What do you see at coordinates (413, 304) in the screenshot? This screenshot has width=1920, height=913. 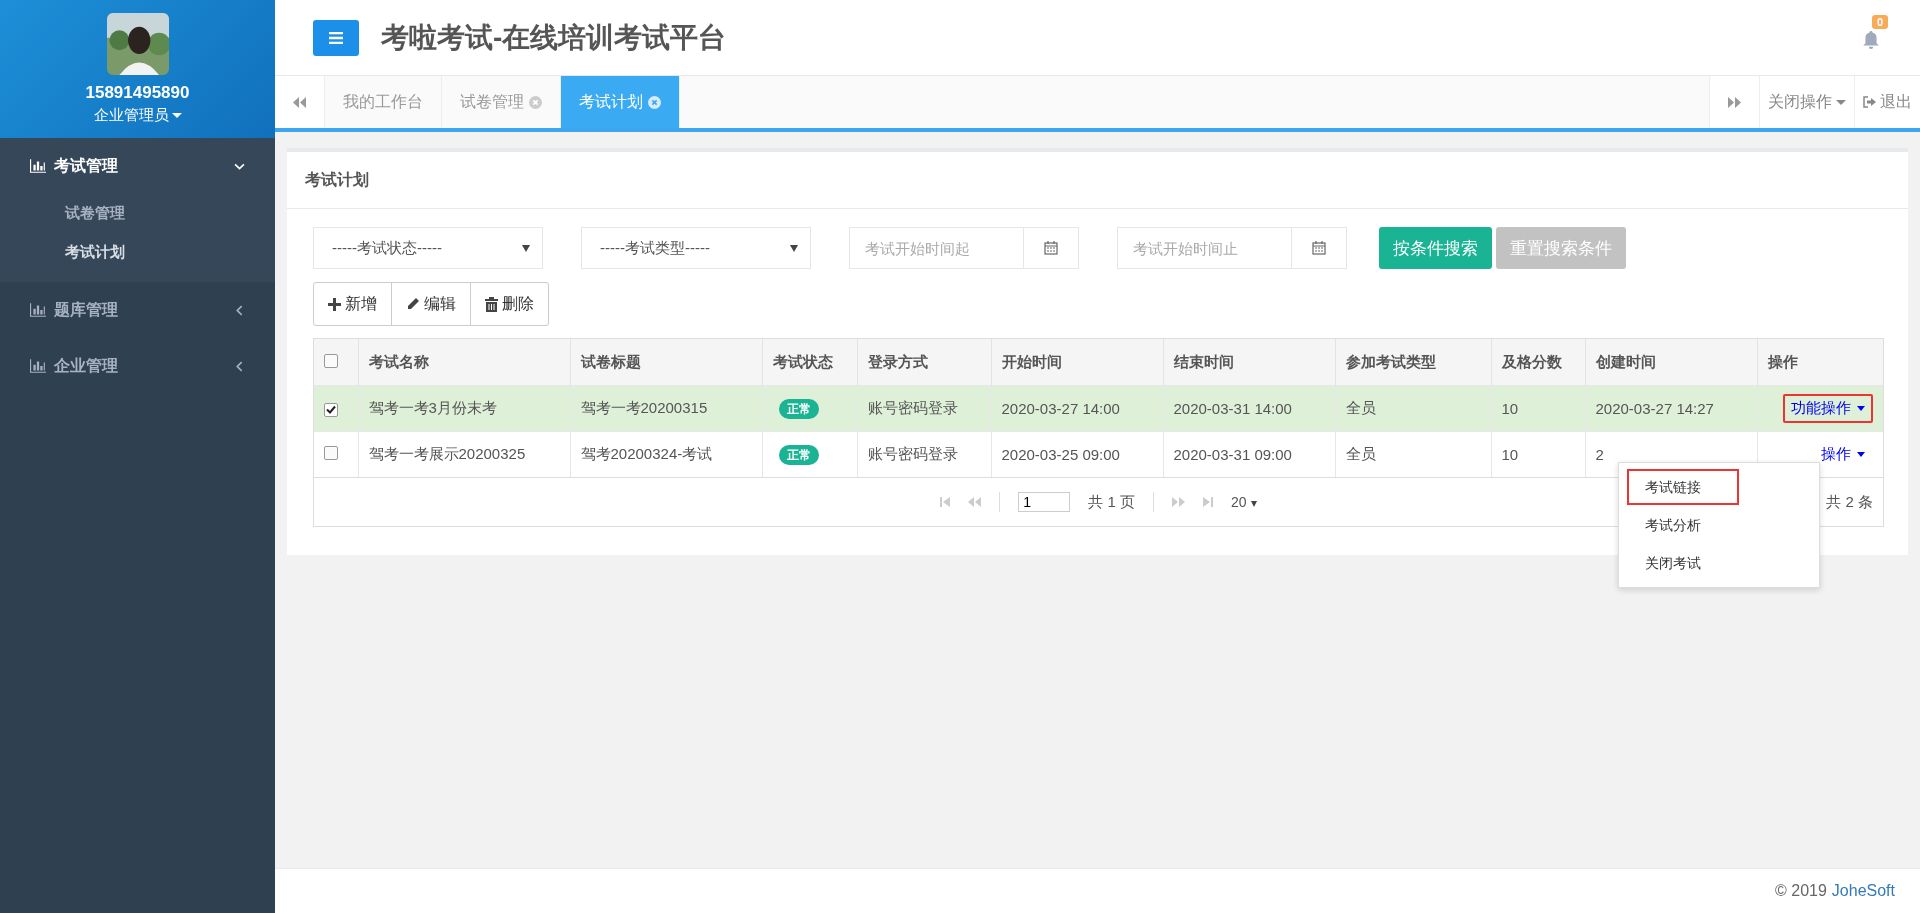 I see `pencil-icon` at bounding box center [413, 304].